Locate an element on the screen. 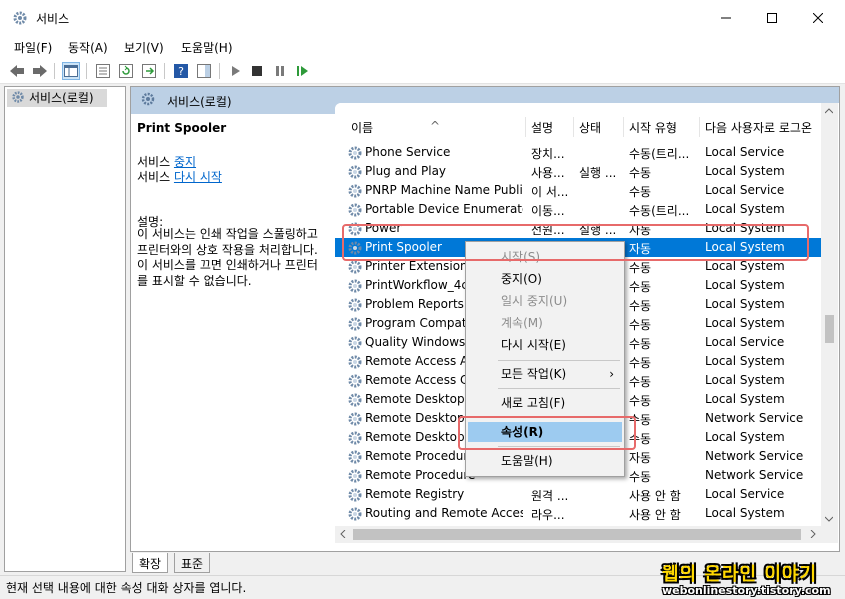 The width and height of the screenshot is (845, 599). column-status: 상태 is located at coordinates (590, 127).